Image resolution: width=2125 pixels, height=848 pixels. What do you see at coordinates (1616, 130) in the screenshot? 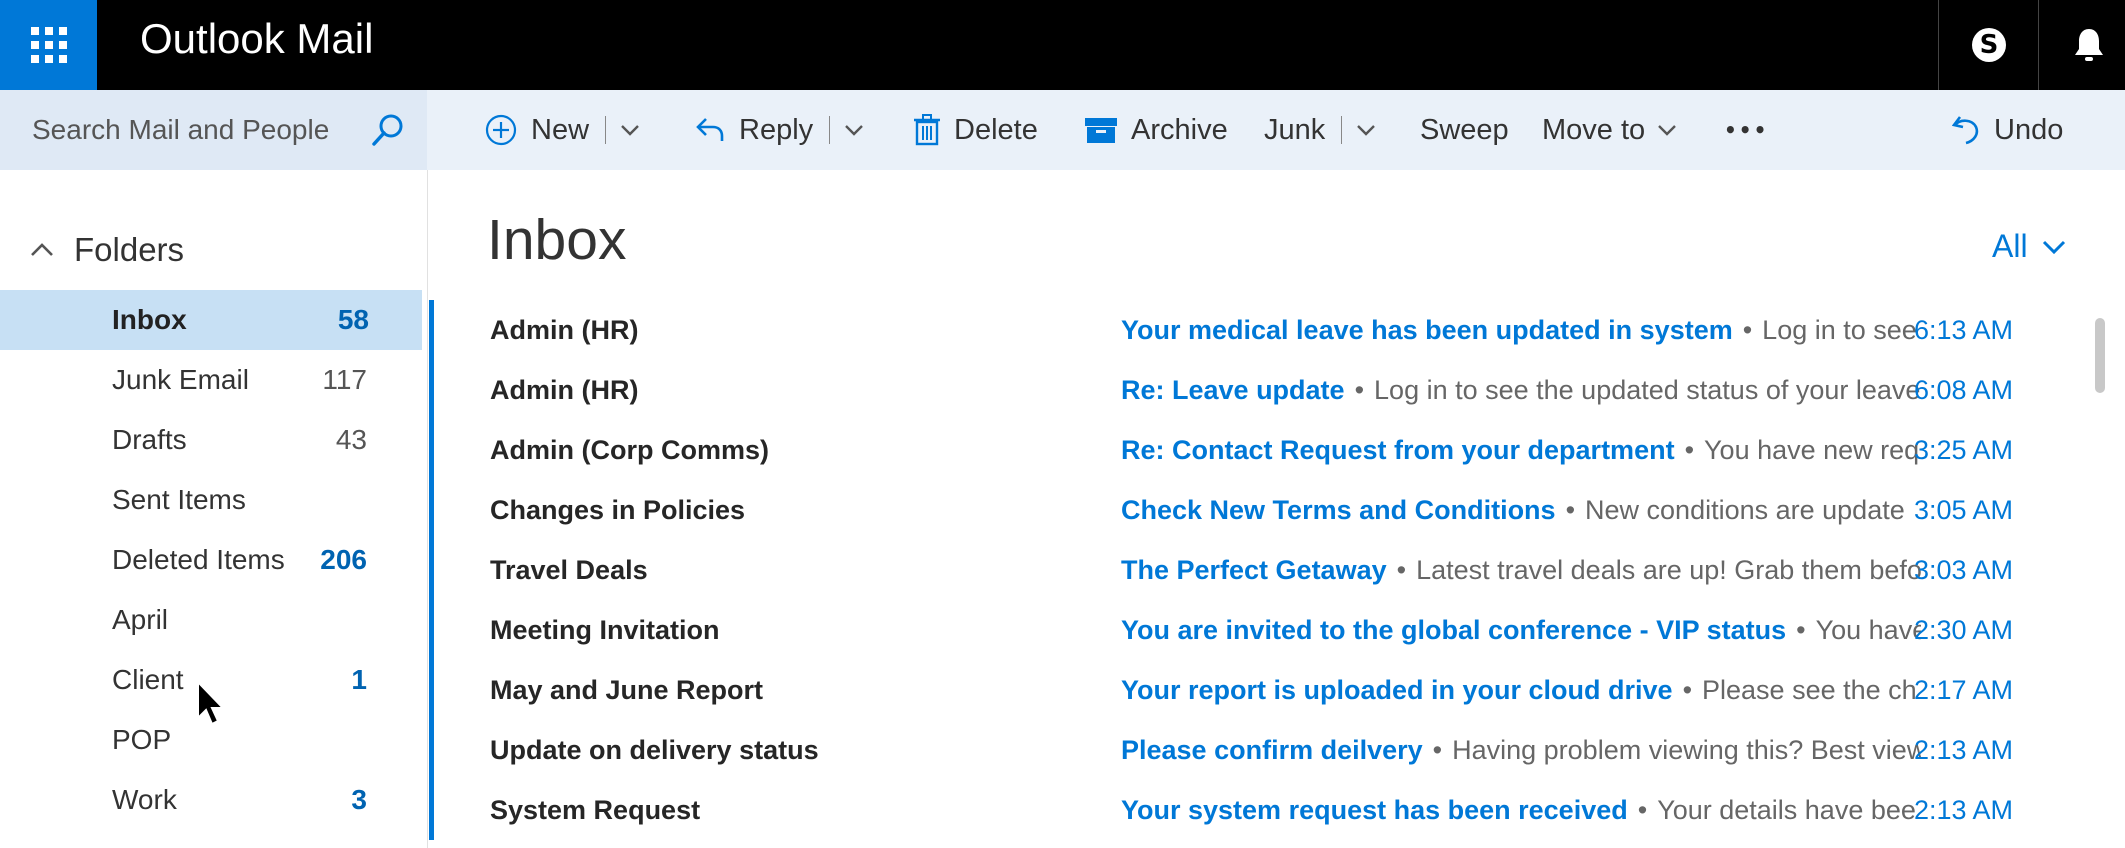
I see `move-to-button: Move to` at bounding box center [1616, 130].